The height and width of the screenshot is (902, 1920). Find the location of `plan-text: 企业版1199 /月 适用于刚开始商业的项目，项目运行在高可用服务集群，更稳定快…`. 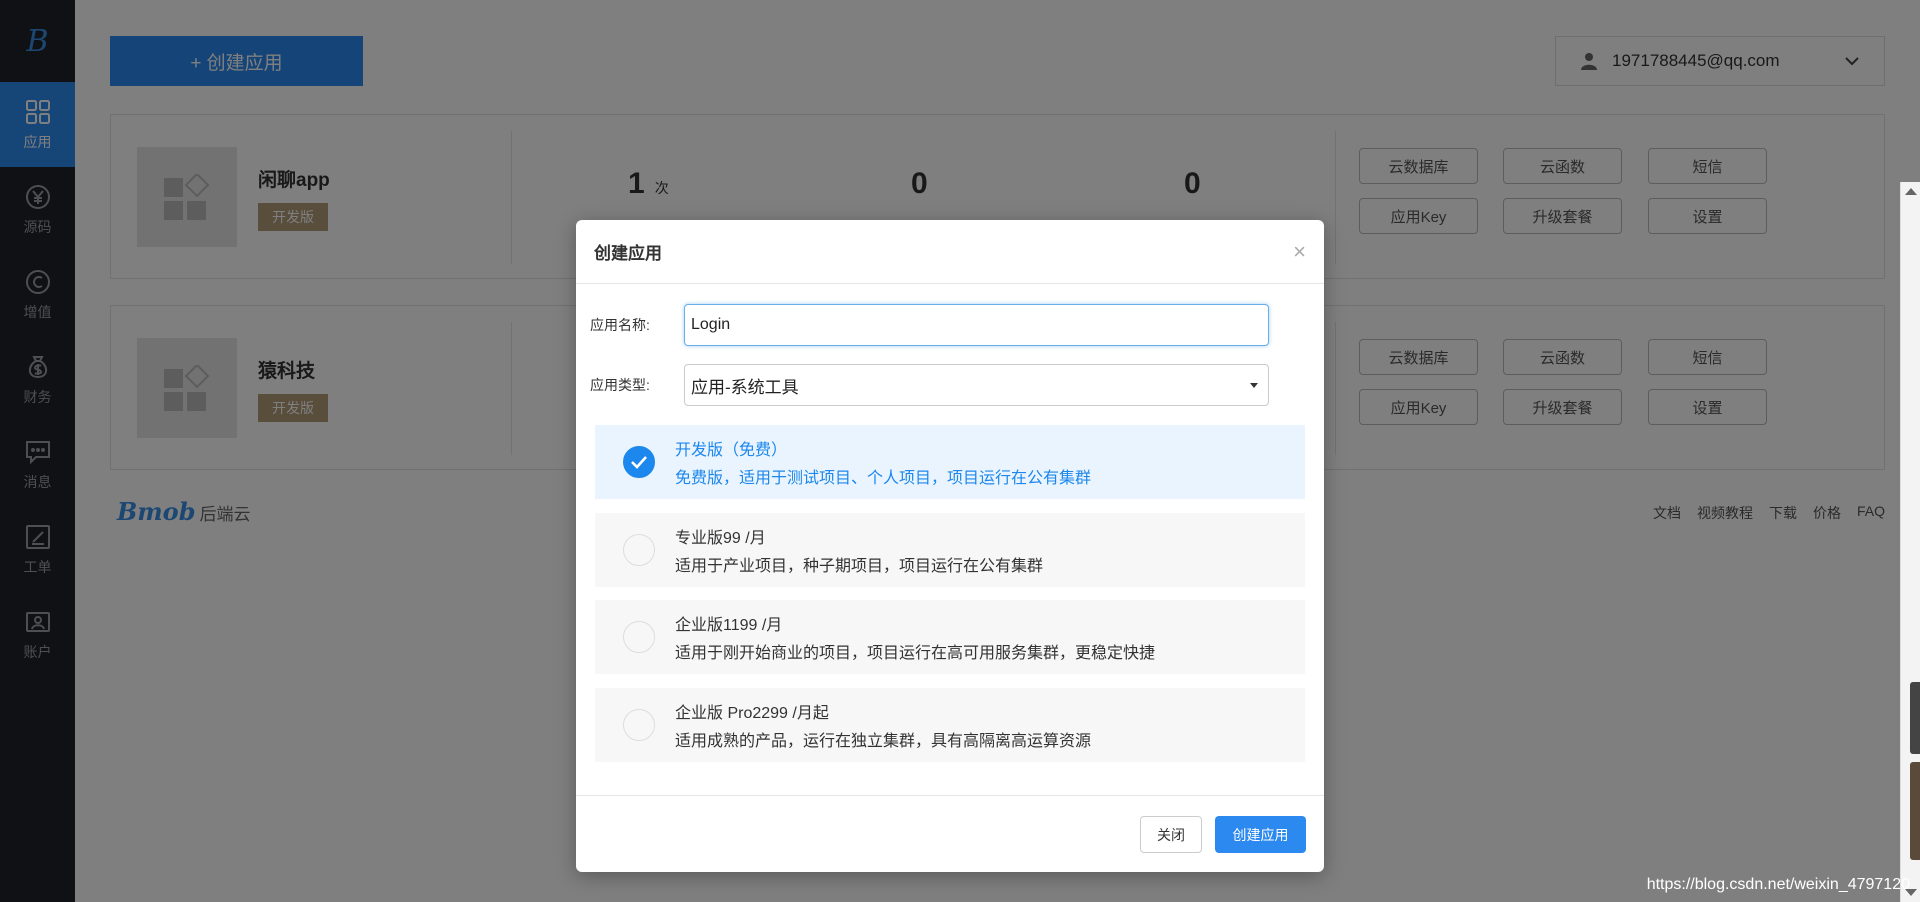

plan-text: 企业版1199 /月 适用于刚开始商业的项目，项目运行在高可用服务集群，更稳定快… is located at coordinates (915, 637).